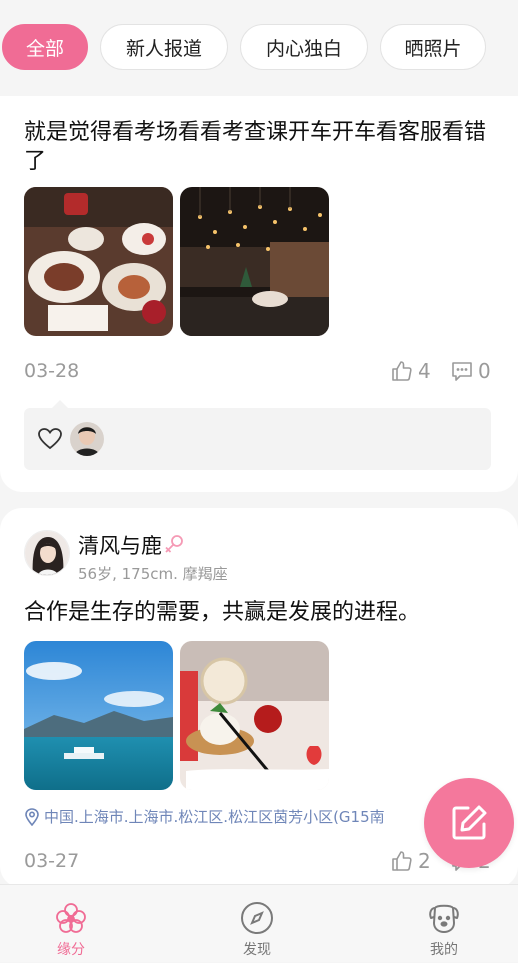  Describe the element at coordinates (71, 918) in the screenshot. I see `flower-icon` at that location.